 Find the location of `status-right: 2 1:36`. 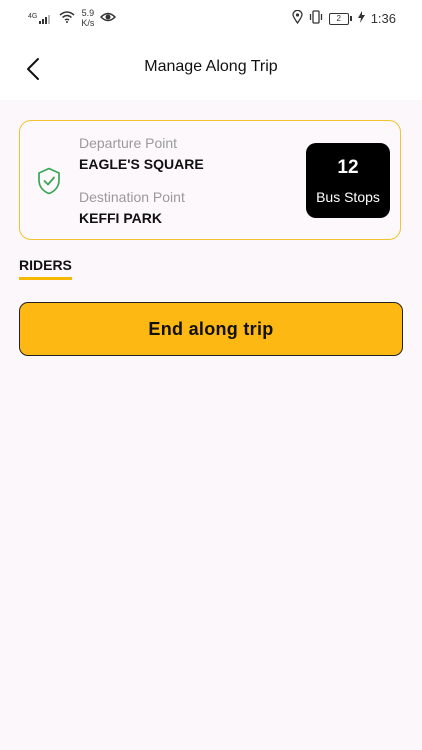

status-right: 2 1:36 is located at coordinates (344, 18).